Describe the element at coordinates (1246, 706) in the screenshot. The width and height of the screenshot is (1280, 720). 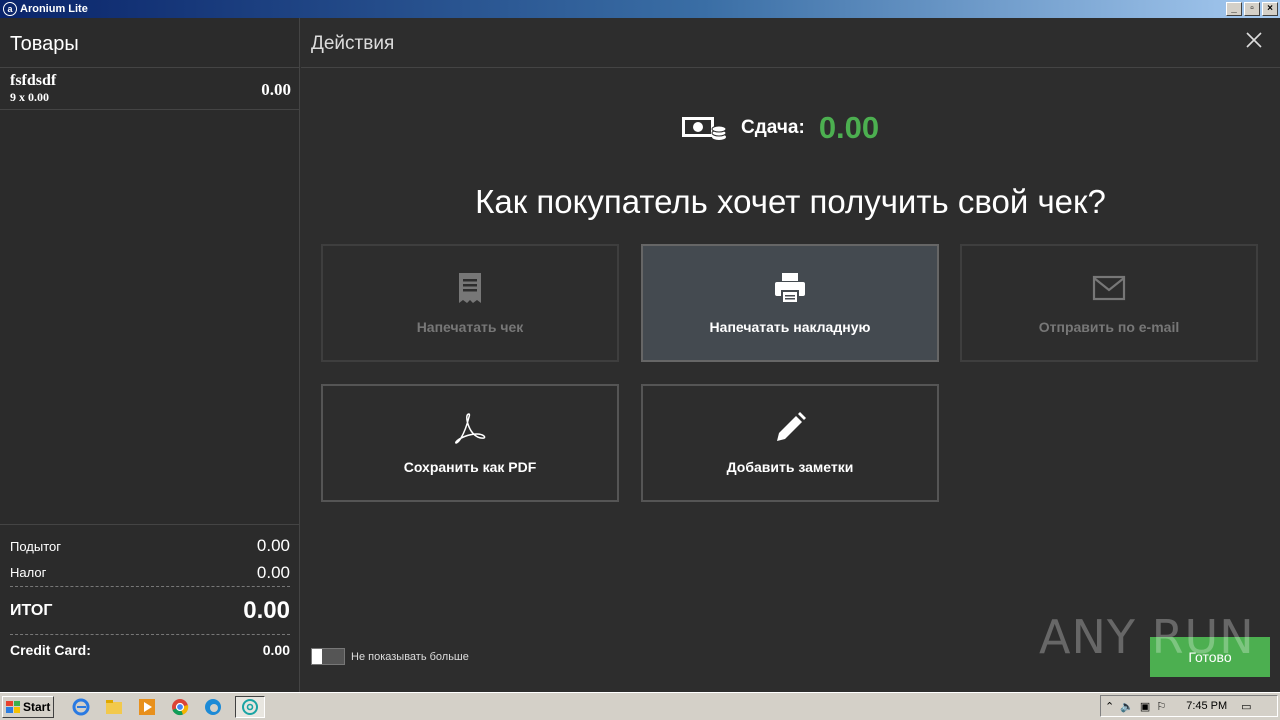
I see `show-desktop-icon: ▭` at that location.